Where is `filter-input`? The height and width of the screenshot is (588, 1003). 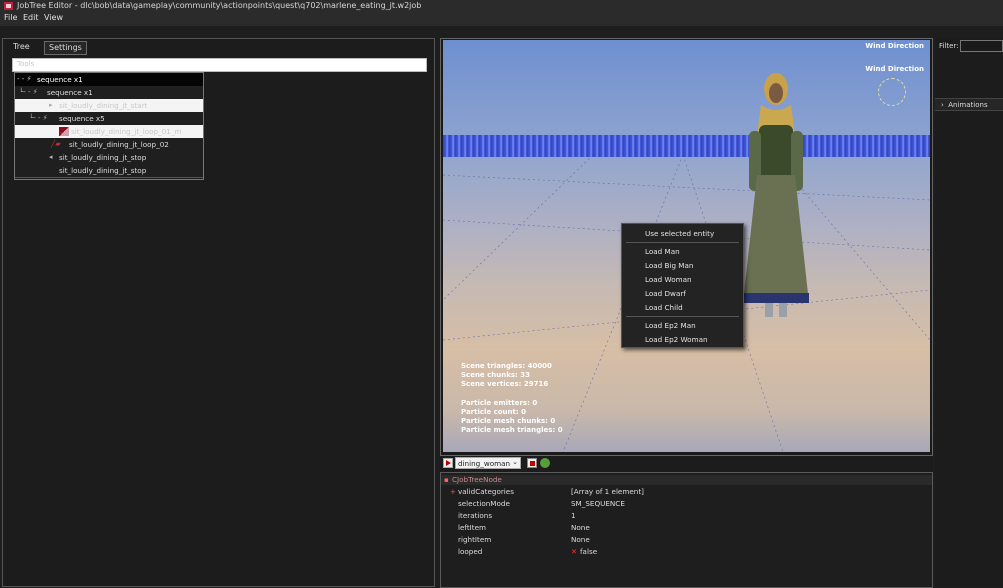 filter-input is located at coordinates (981, 46).